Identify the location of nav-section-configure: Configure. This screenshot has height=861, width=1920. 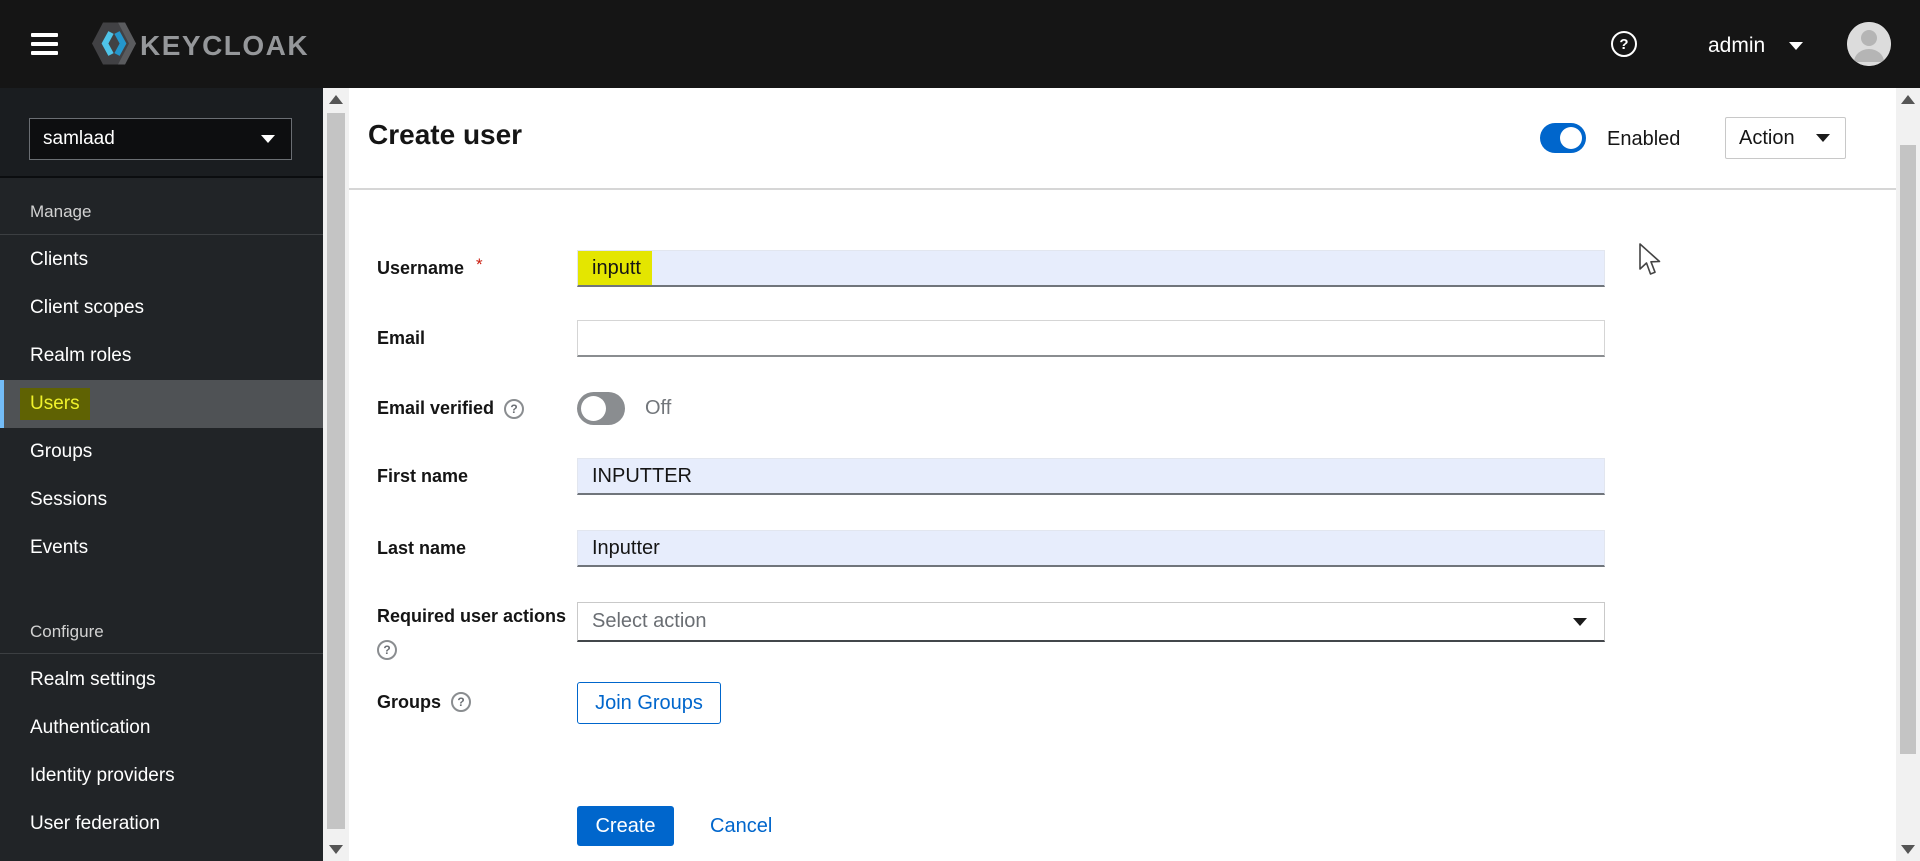
(67, 631).